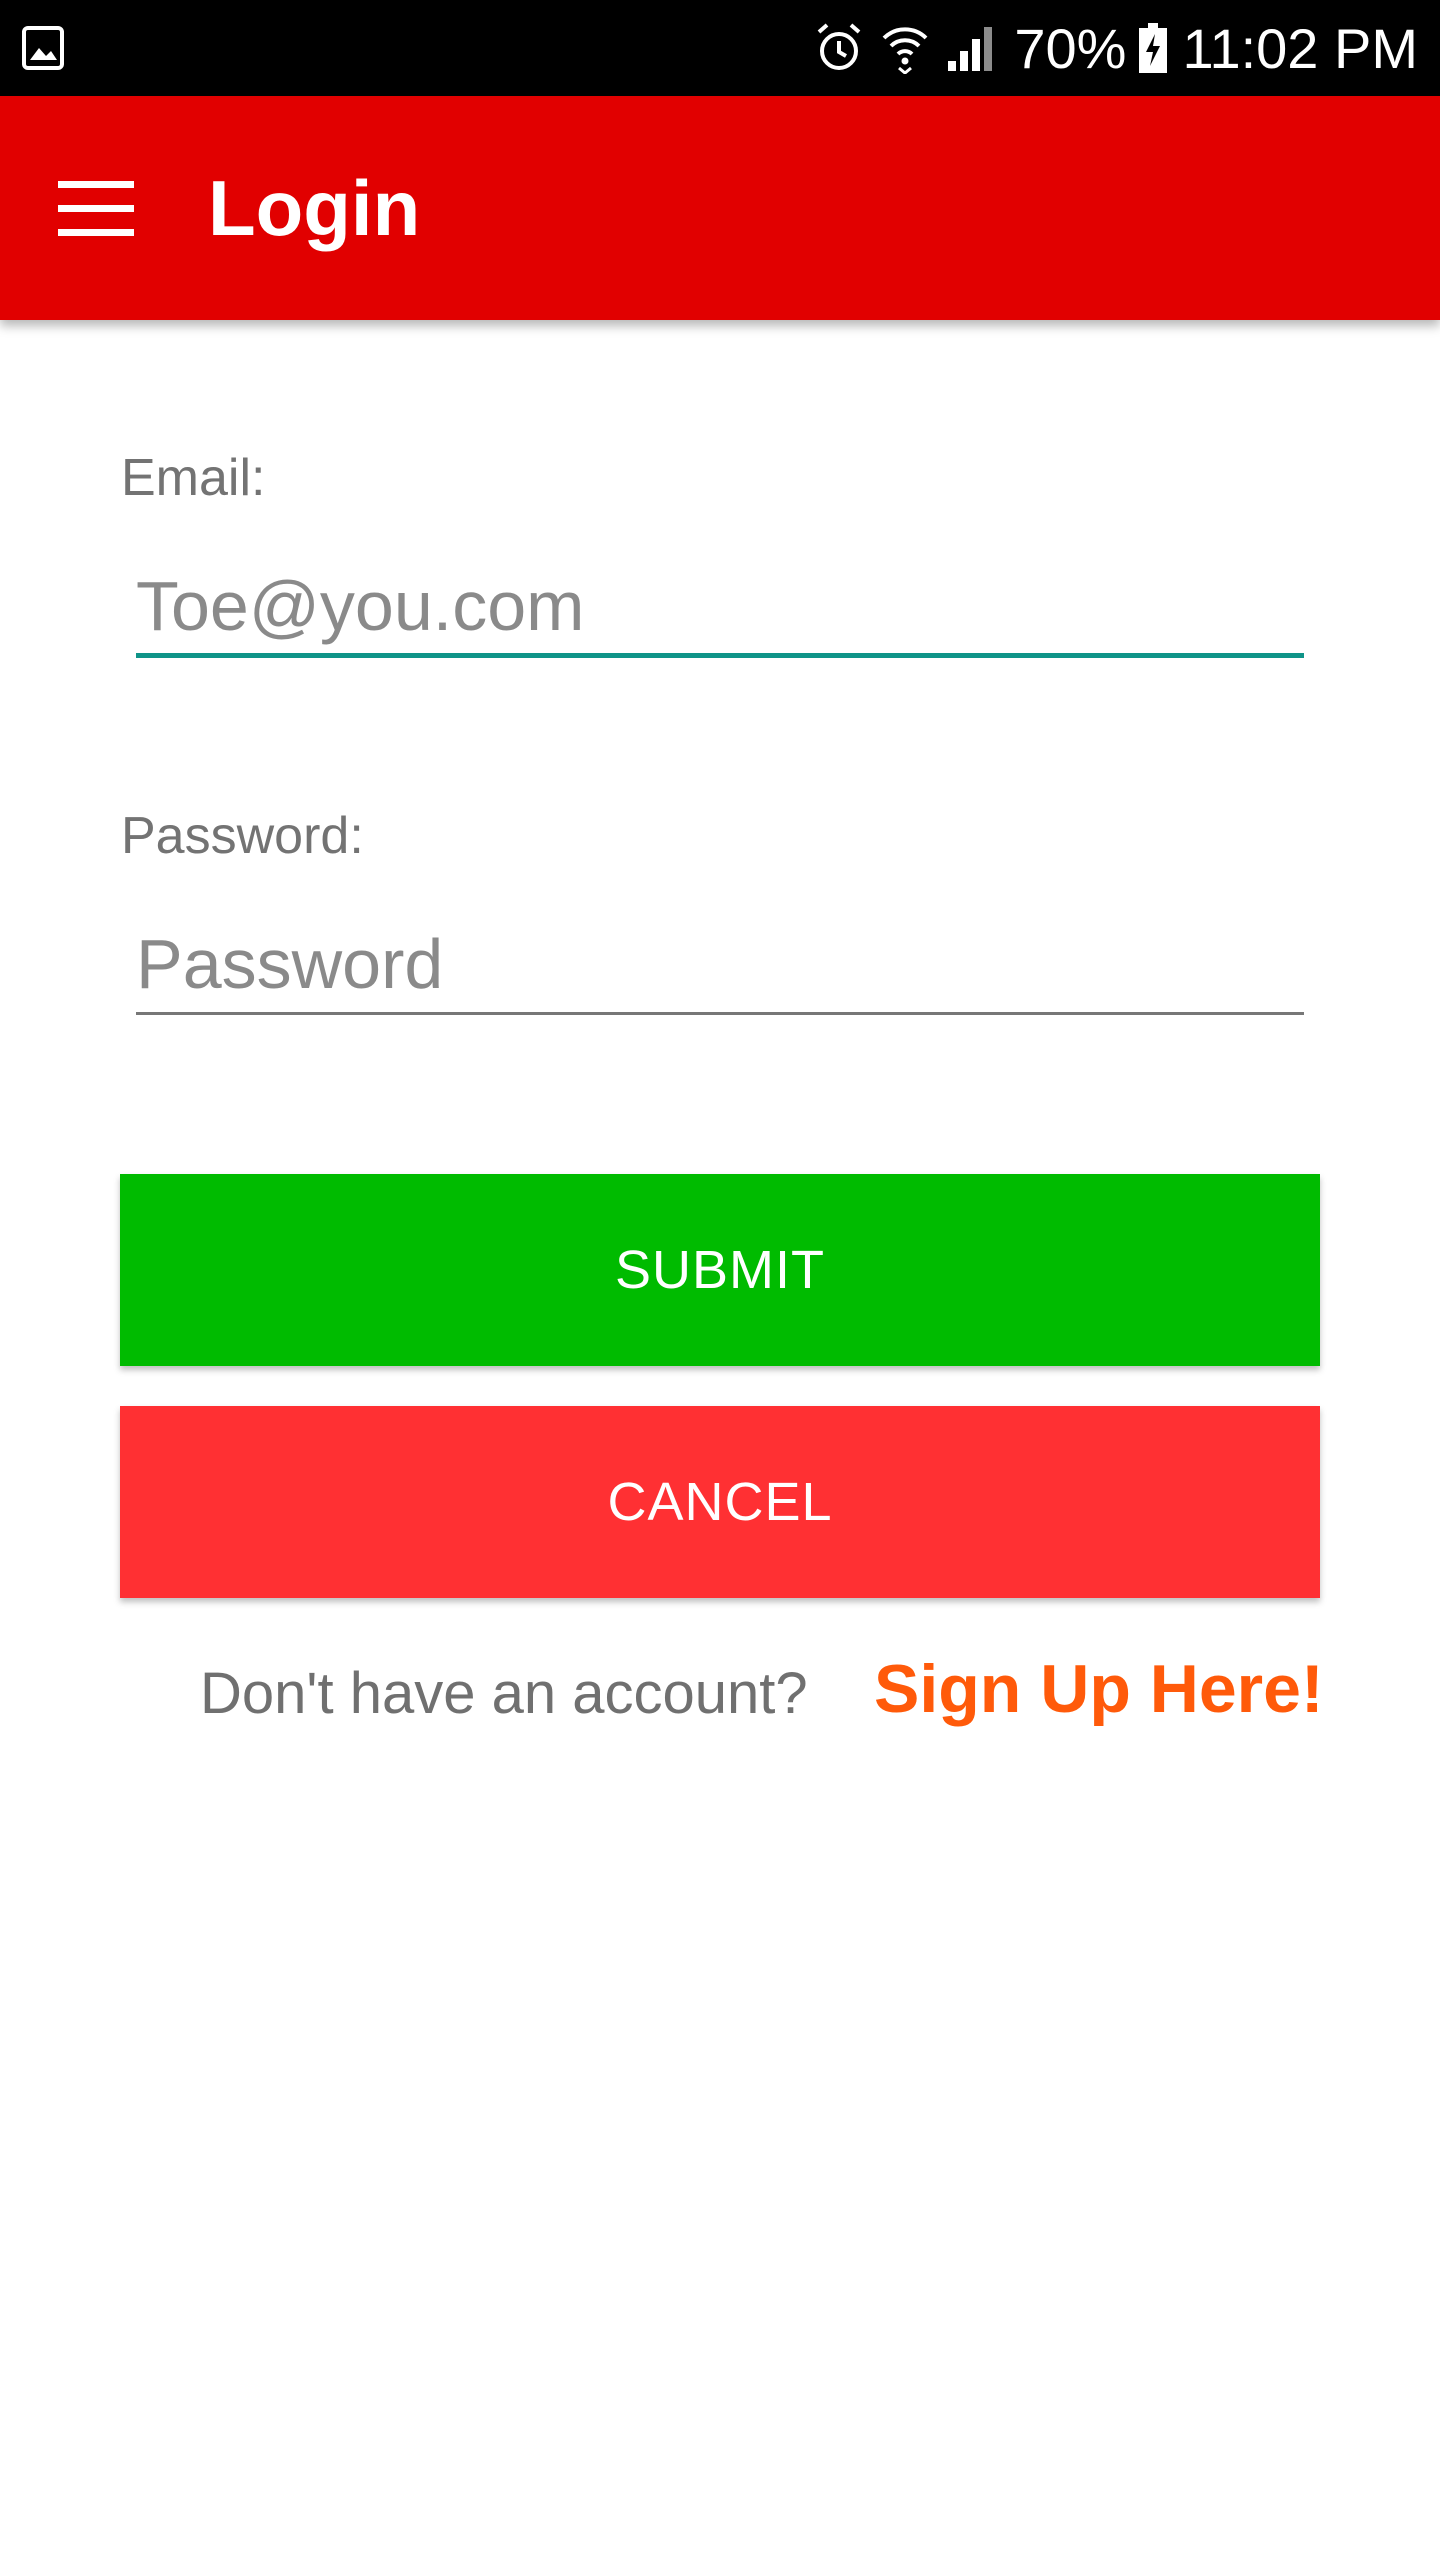  What do you see at coordinates (720, 48) in the screenshot?
I see `status-bar: 70% 11:02 PM` at bounding box center [720, 48].